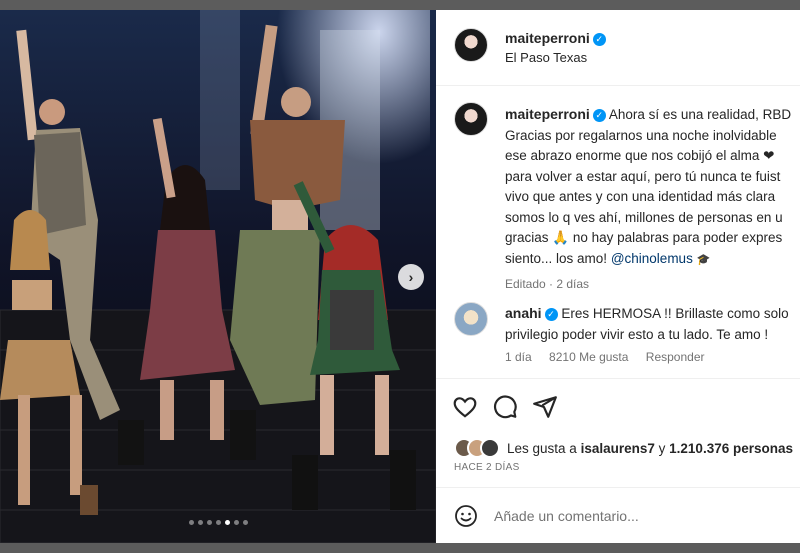  What do you see at coordinates (471, 45) in the screenshot?
I see `author-avatar` at bounding box center [471, 45].